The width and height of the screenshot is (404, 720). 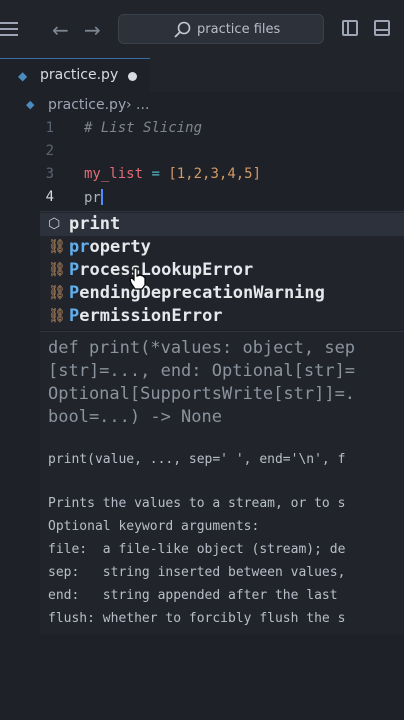 What do you see at coordinates (60, 30) in the screenshot?
I see `back-arrow-icon: ←` at bounding box center [60, 30].